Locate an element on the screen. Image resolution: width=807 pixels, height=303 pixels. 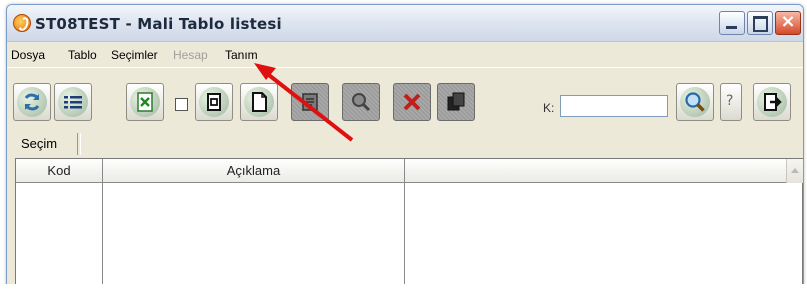
annotation-arrow-line is located at coordinates (308, 106).